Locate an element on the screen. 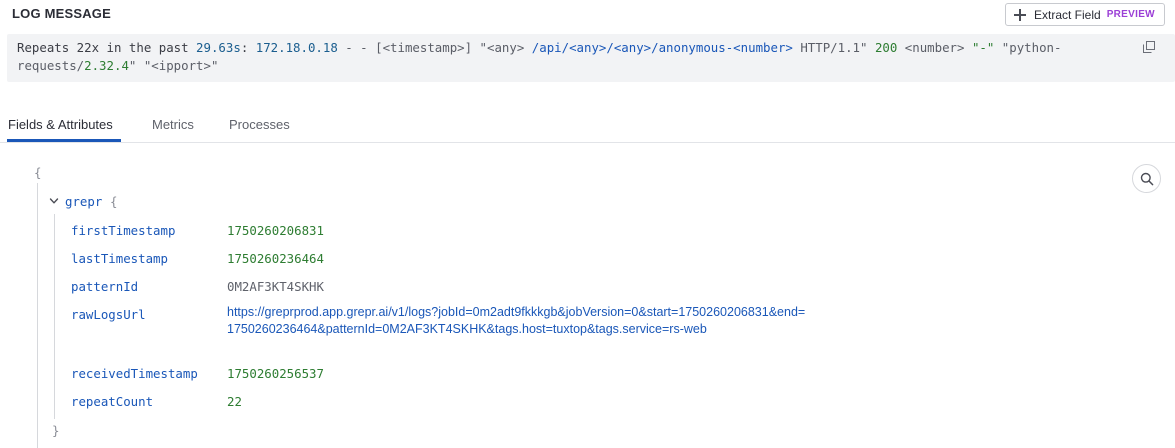 The image size is (1175, 448). grepr-indent-guide is located at coordinates (54, 316).